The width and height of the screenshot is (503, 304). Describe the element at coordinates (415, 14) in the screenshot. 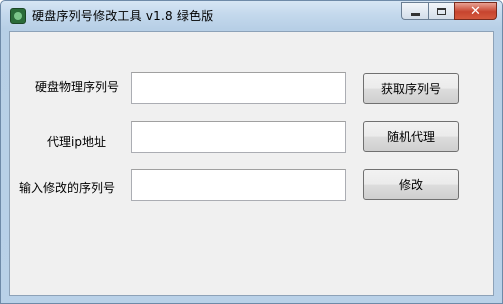

I see `minimize-icon` at that location.